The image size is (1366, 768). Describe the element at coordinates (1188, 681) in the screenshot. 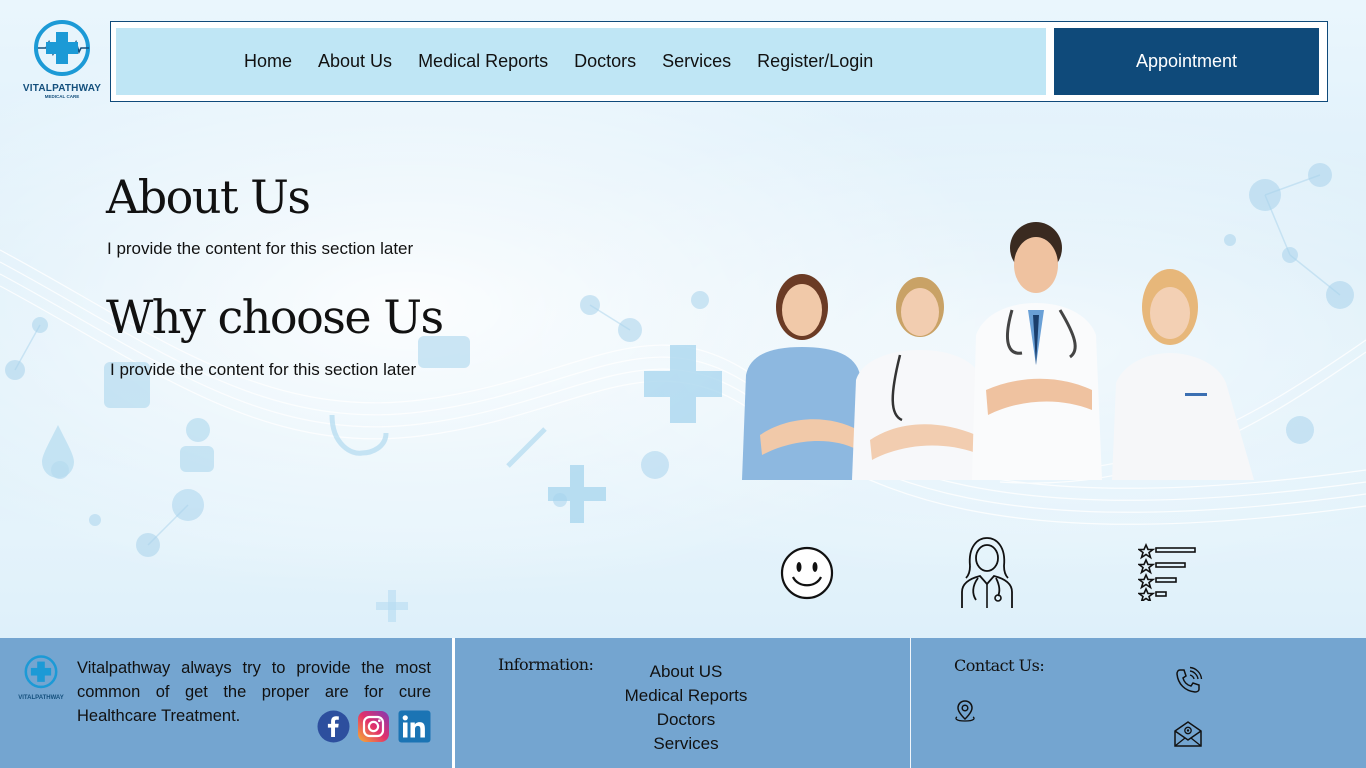

I see `phone-icon` at that location.